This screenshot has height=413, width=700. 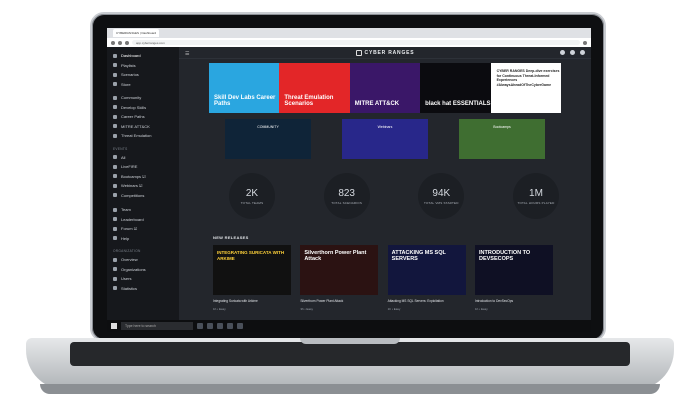 What do you see at coordinates (358, 52) in the screenshot?
I see `brand-logo-icon` at bounding box center [358, 52].